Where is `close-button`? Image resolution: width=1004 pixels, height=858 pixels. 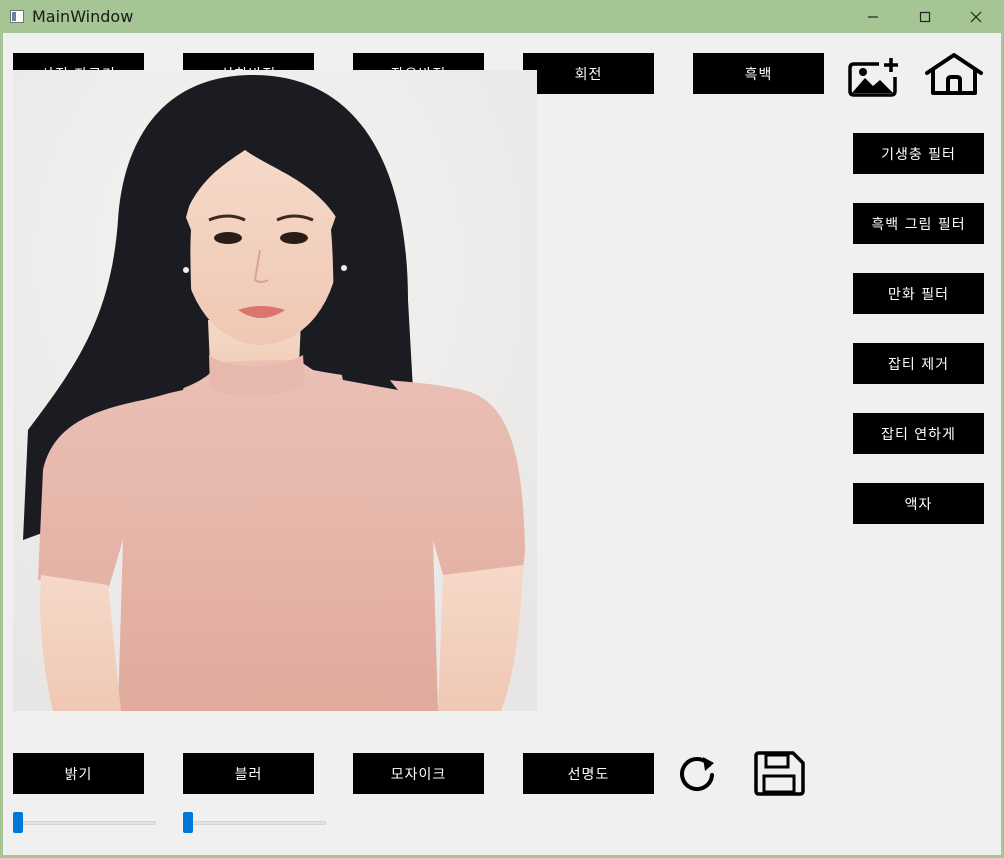
close-button is located at coordinates (976, 16).